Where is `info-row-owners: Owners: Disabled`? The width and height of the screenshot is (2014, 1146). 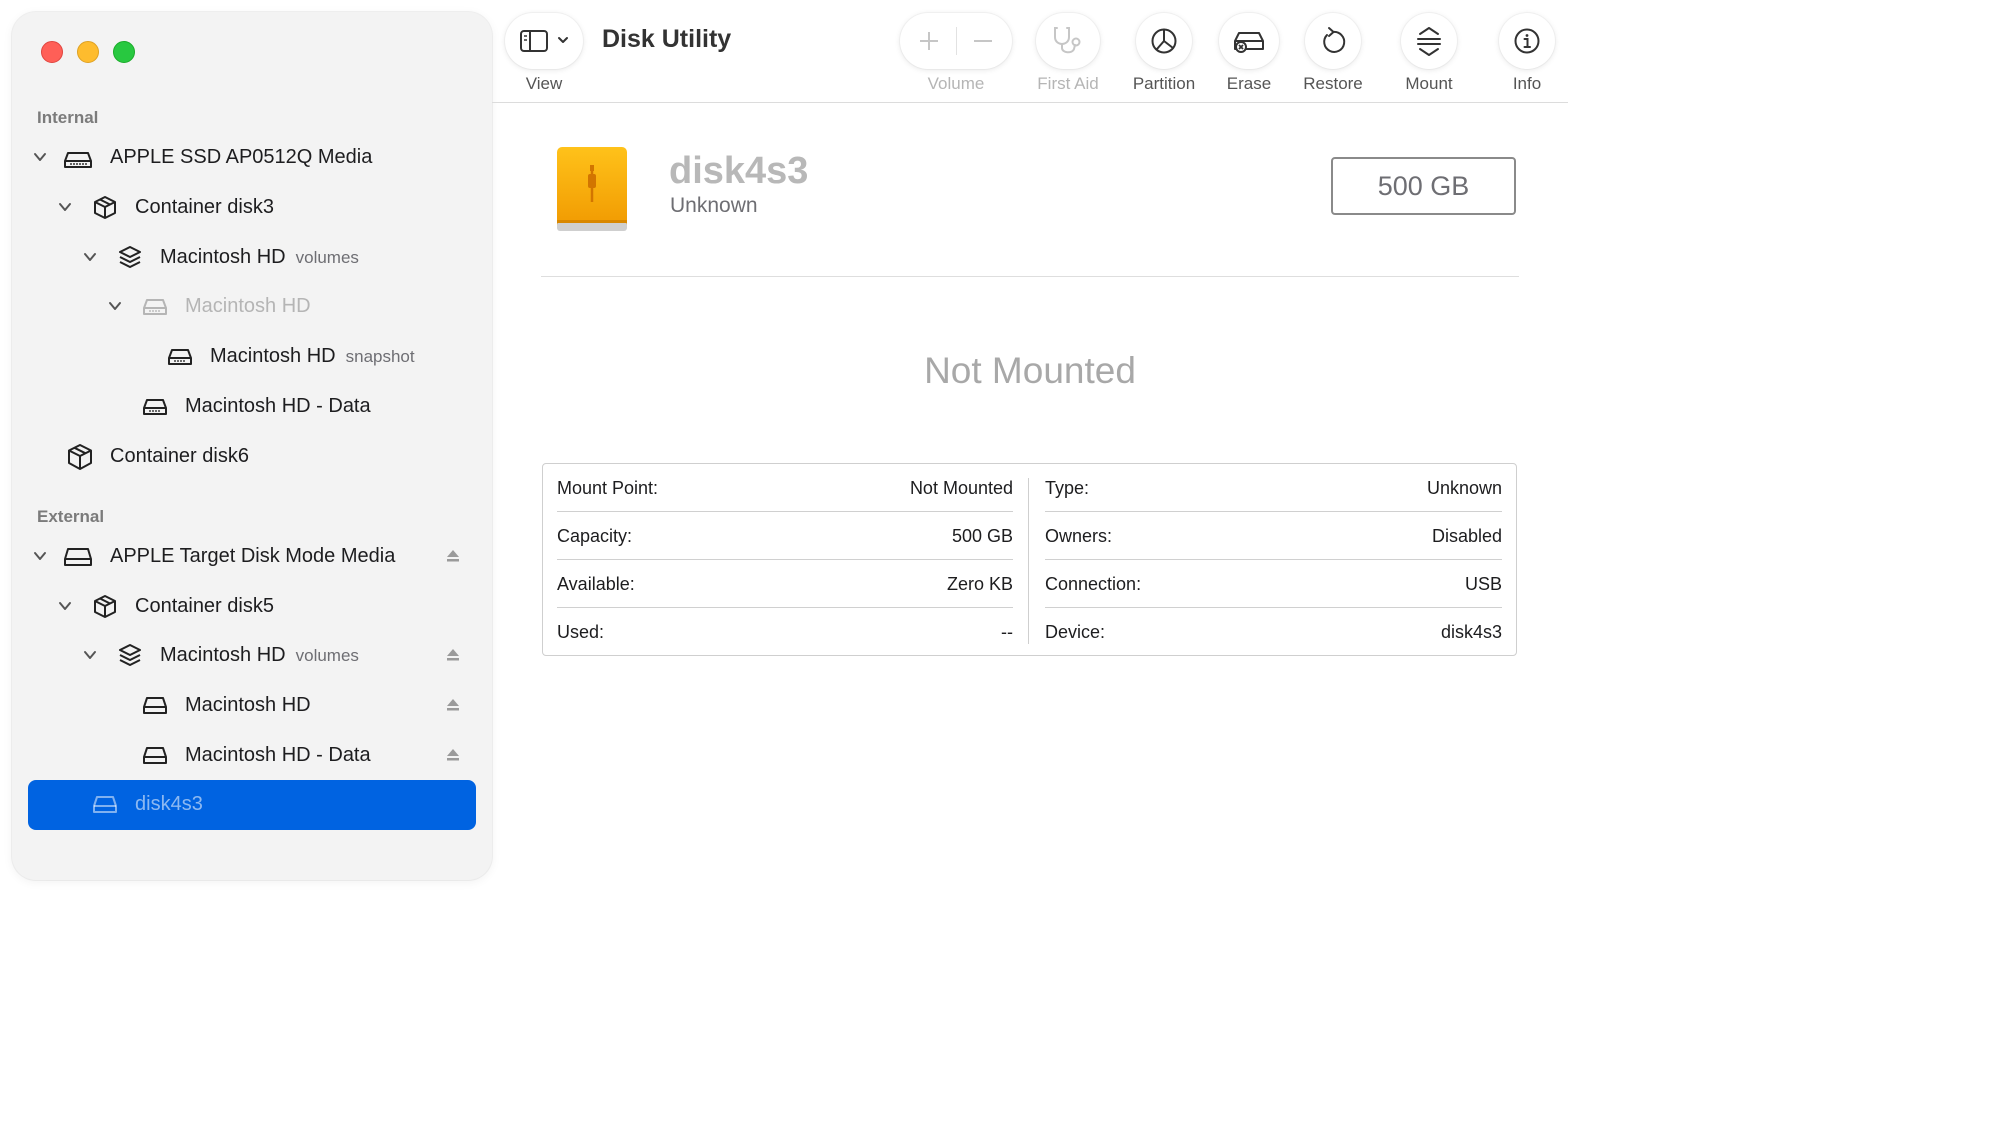
info-row-owners: Owners: Disabled is located at coordinates (1273, 536).